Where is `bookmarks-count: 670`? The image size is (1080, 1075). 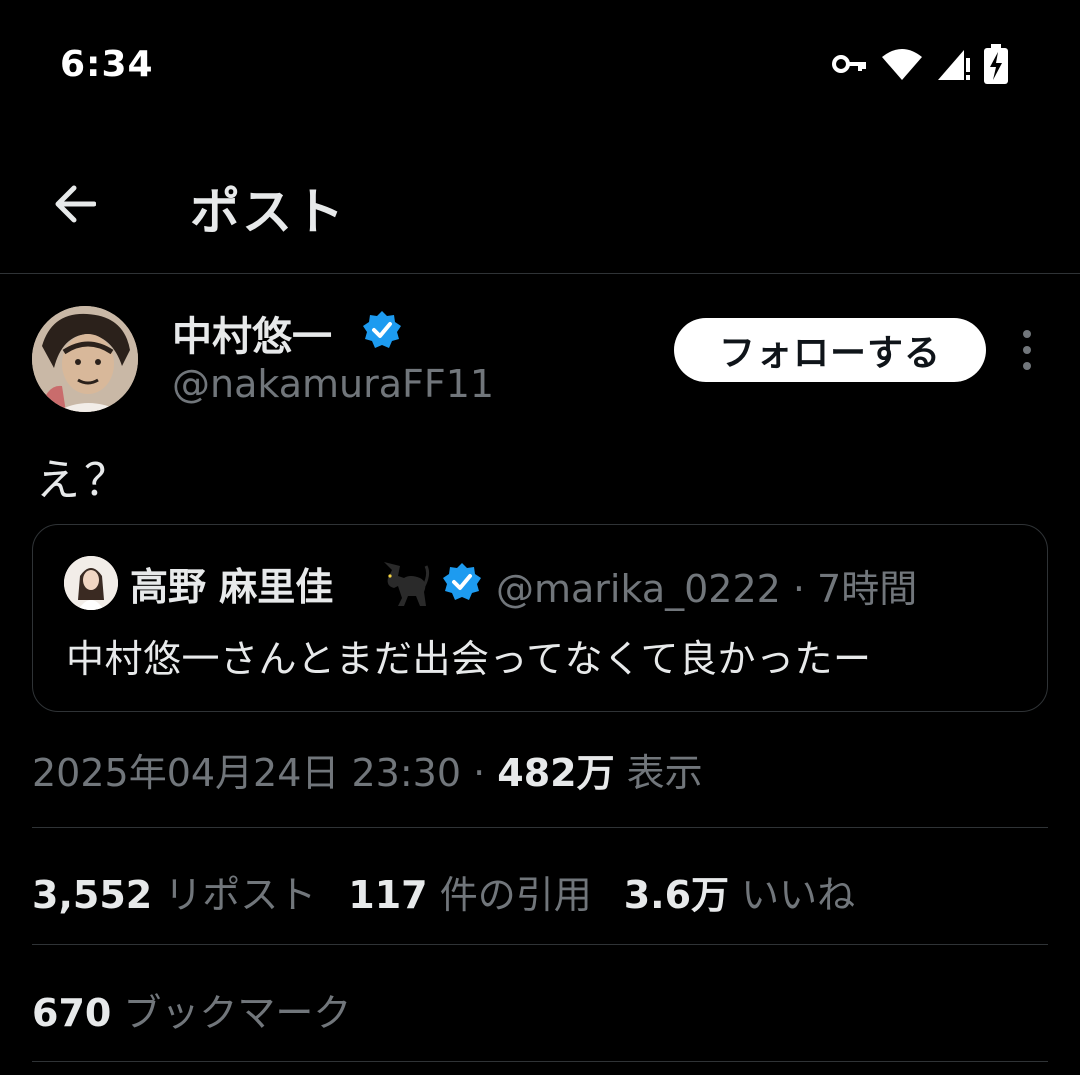 bookmarks-count: 670 is located at coordinates (72, 1013).